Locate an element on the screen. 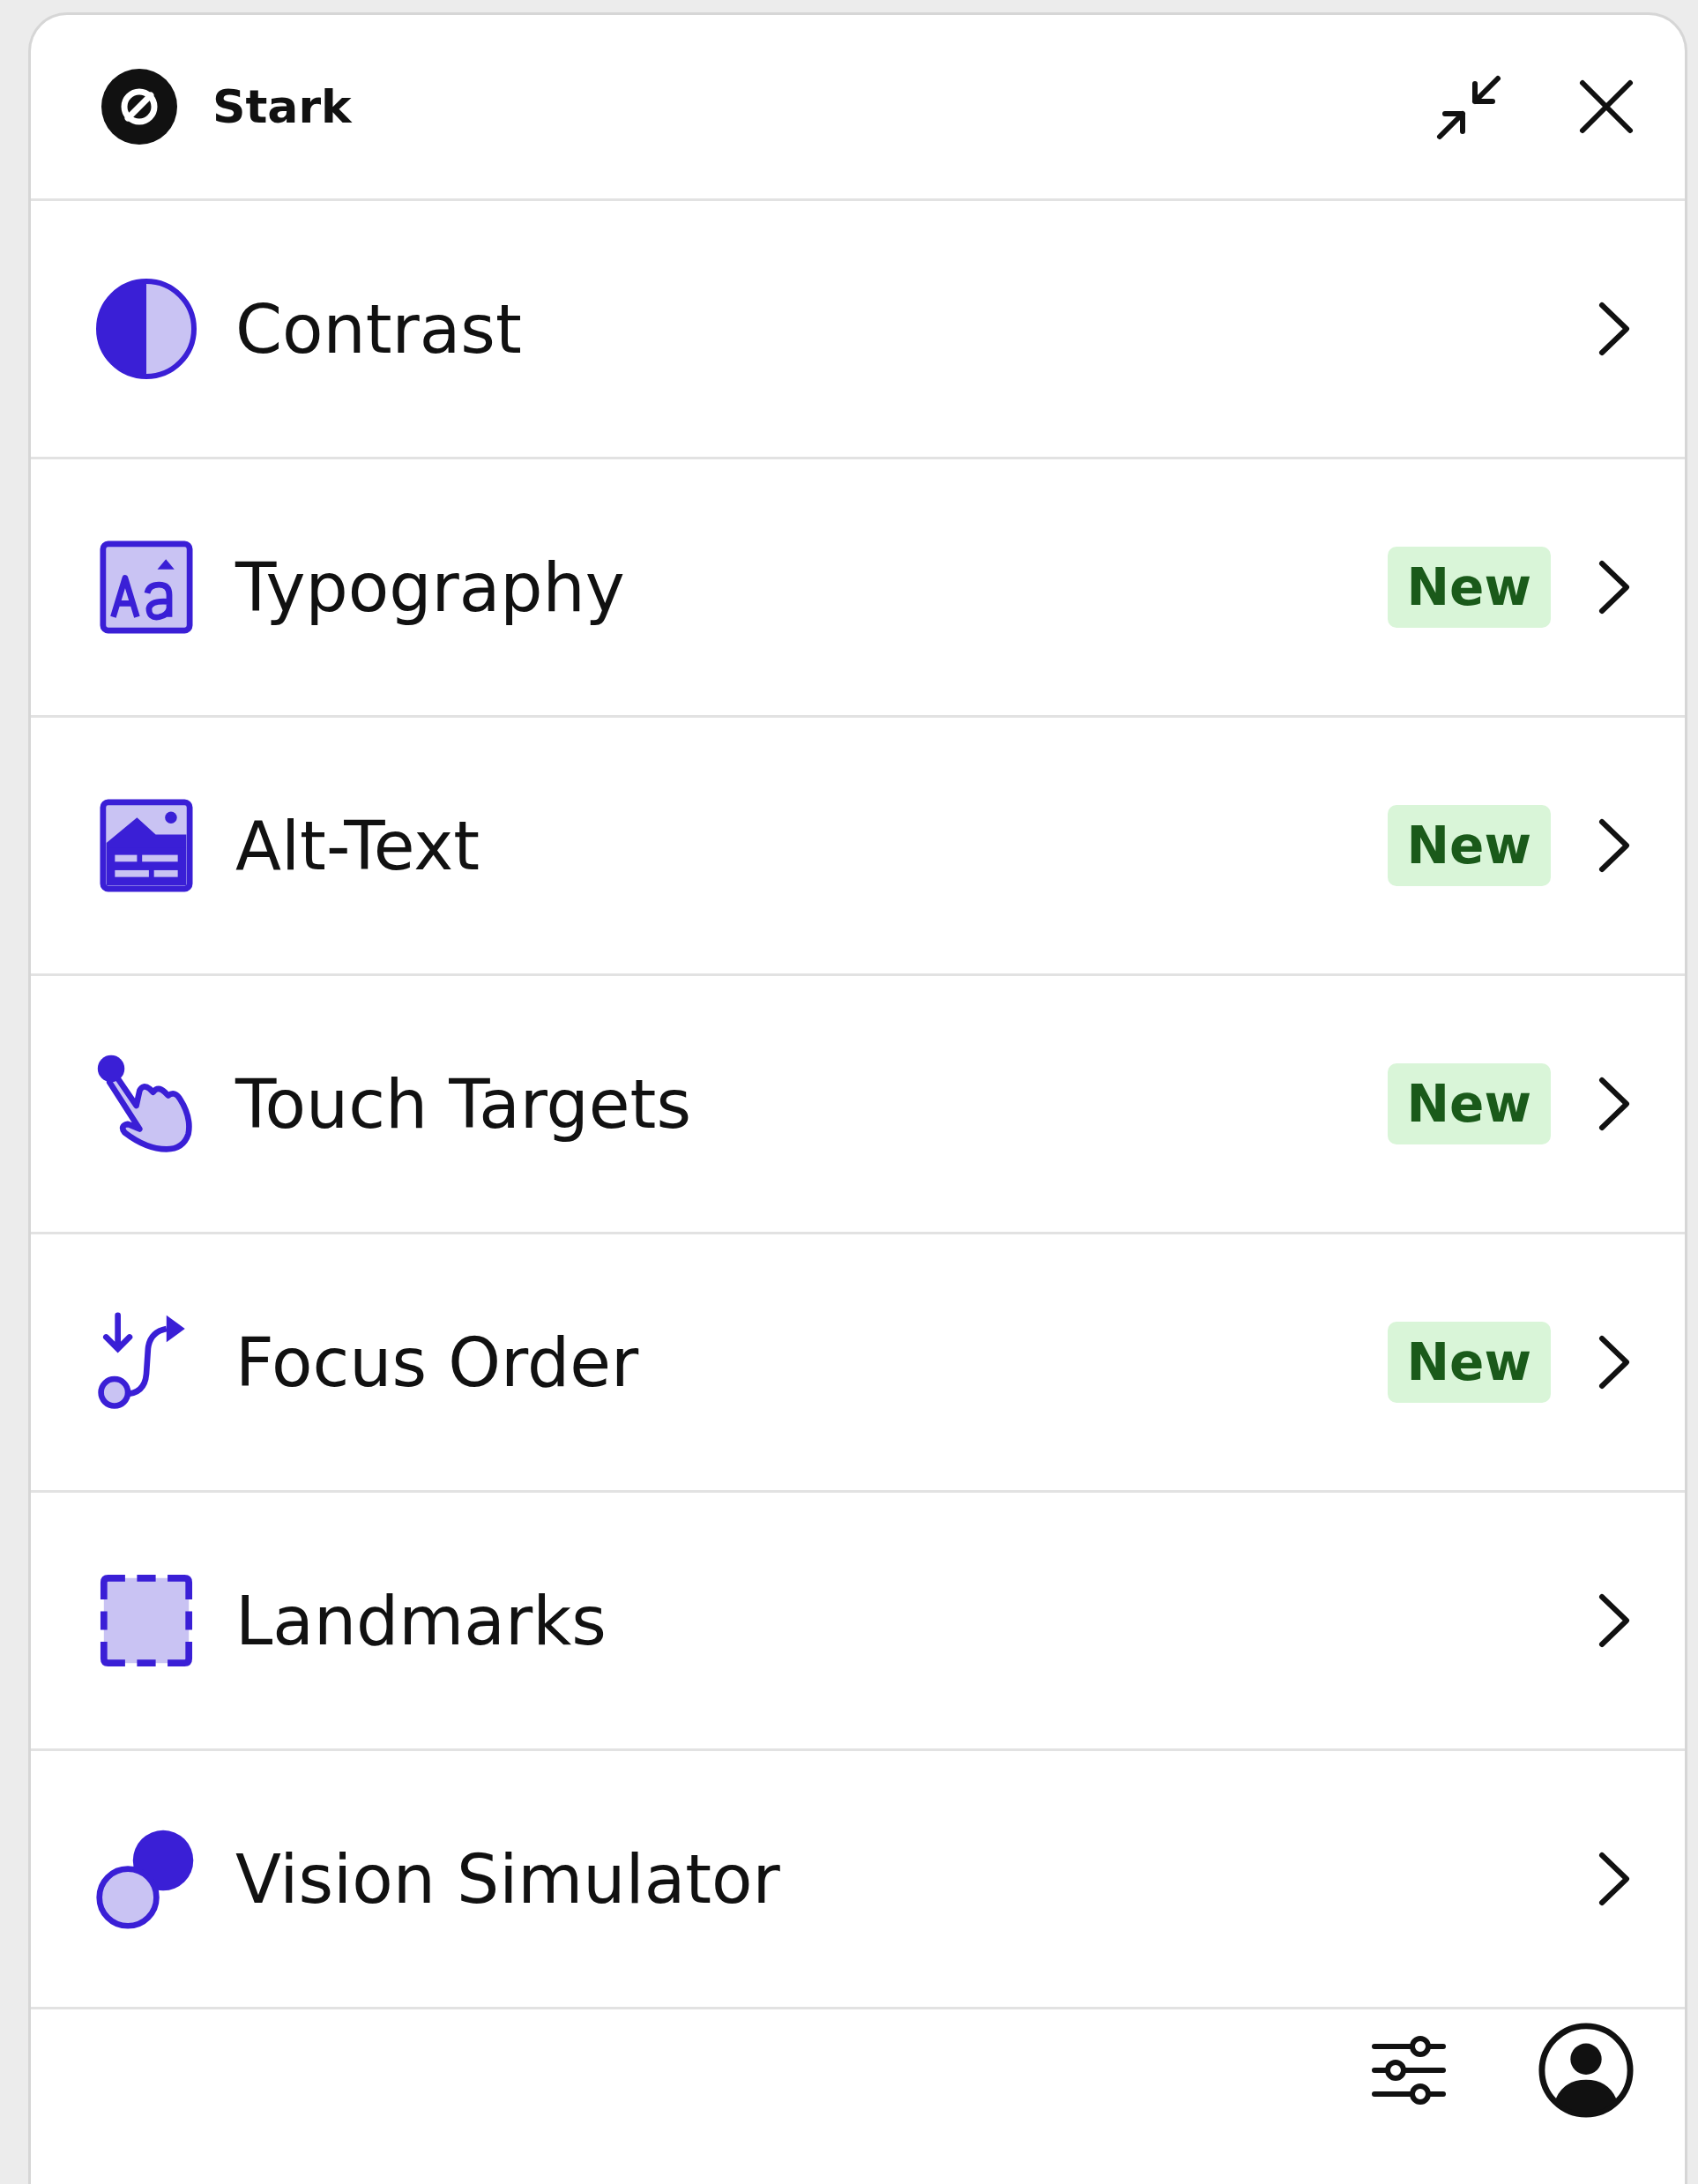 The width and height of the screenshot is (1698, 2184). tool-menu-item: Focus Order New is located at coordinates (858, 1363).